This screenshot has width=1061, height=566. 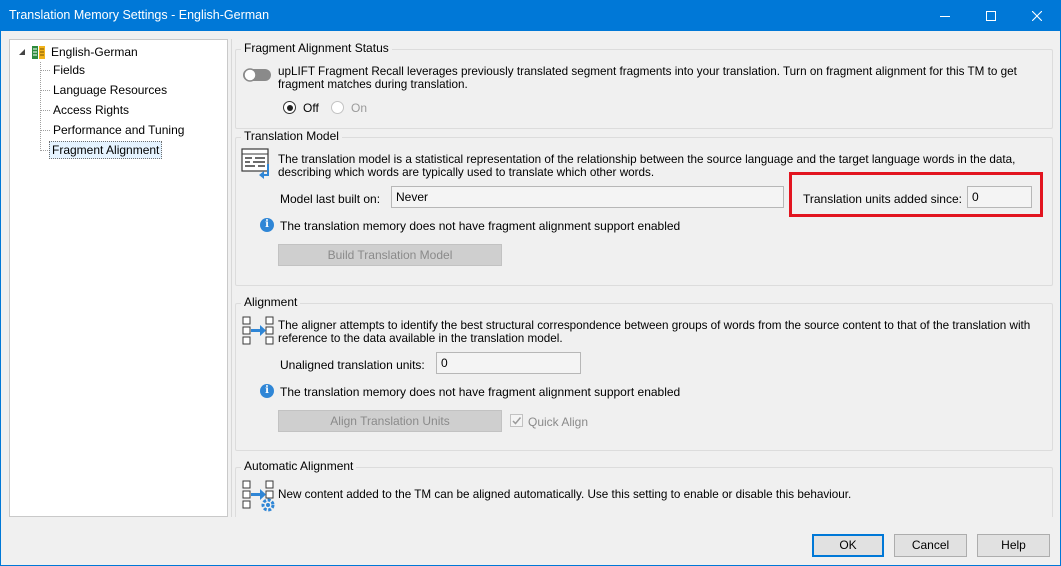 I want to click on close-button, so click(x=1037, y=15).